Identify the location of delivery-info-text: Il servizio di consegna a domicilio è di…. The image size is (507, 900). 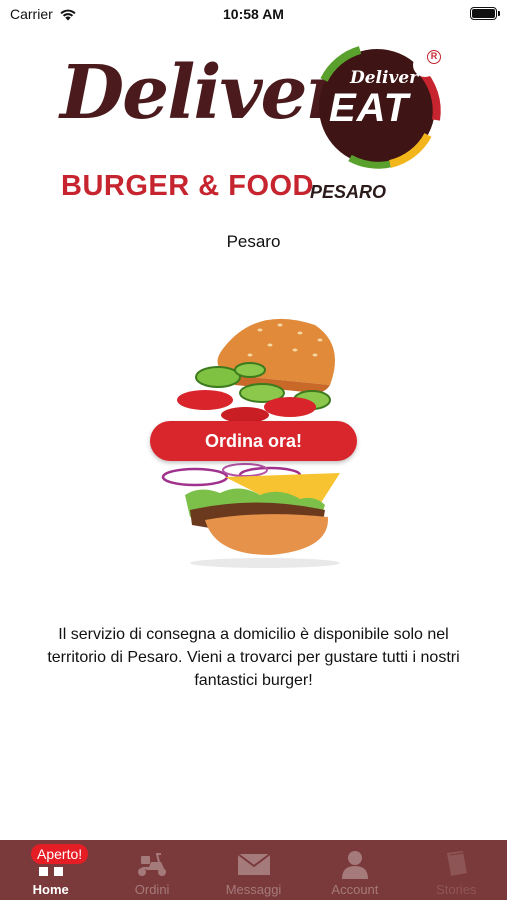
(253, 657).